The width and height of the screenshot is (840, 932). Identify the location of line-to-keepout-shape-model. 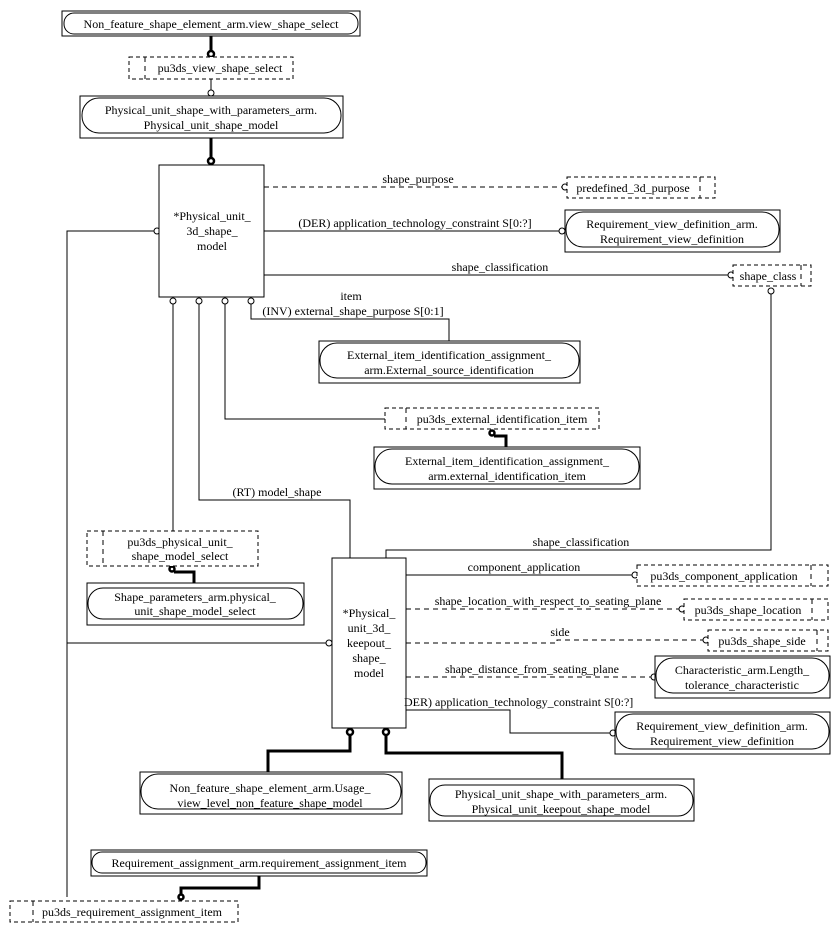
(474, 757).